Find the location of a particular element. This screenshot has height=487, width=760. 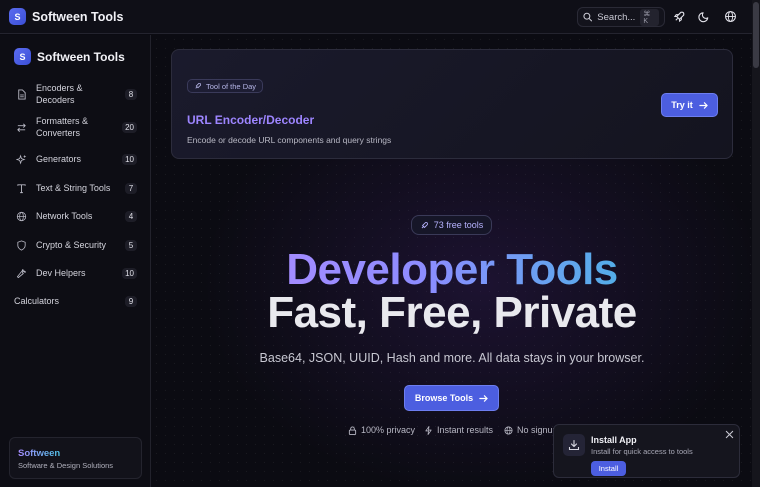

sidebar-item-label: Text & String Tools is located at coordinates (73, 188).